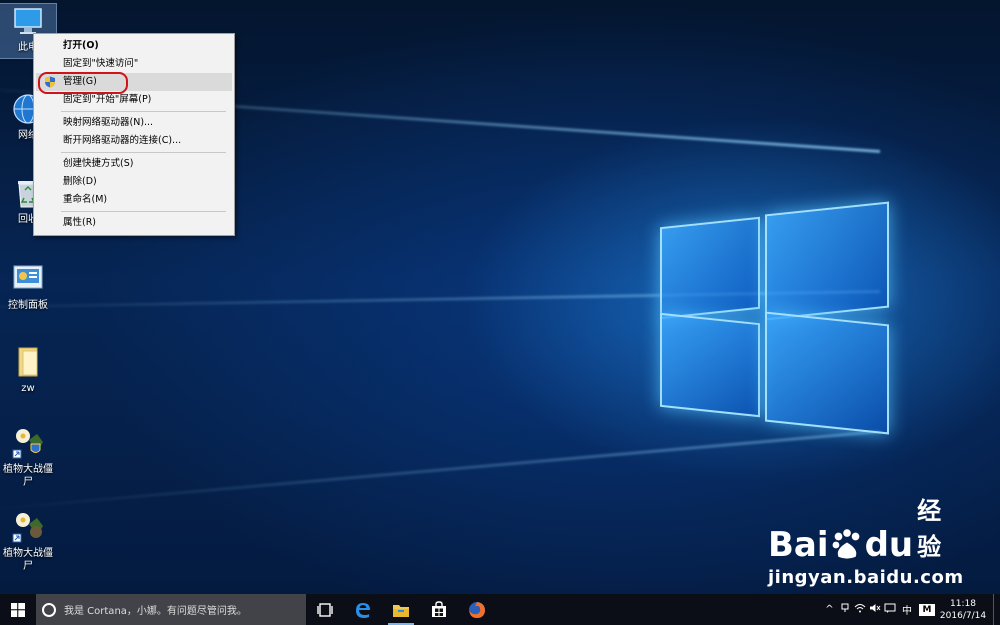 The image size is (1000, 625). I want to click on desktop-icon-label: 控制面板, so click(28, 305).